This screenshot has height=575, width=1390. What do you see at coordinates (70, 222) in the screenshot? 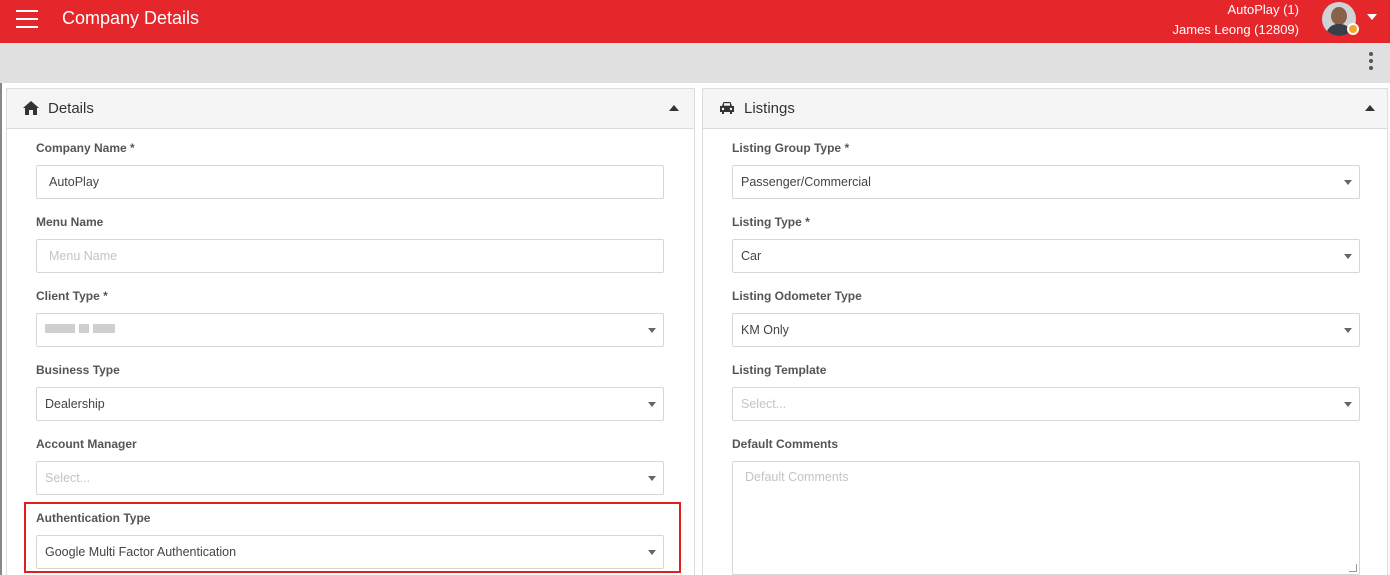
I see `menu-name-label: Menu Name` at bounding box center [70, 222].